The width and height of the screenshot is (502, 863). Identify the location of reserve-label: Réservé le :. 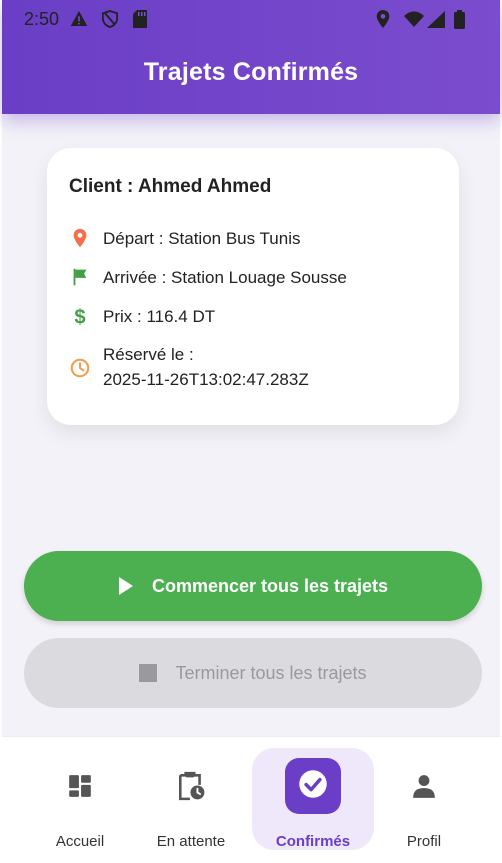
(148, 354).